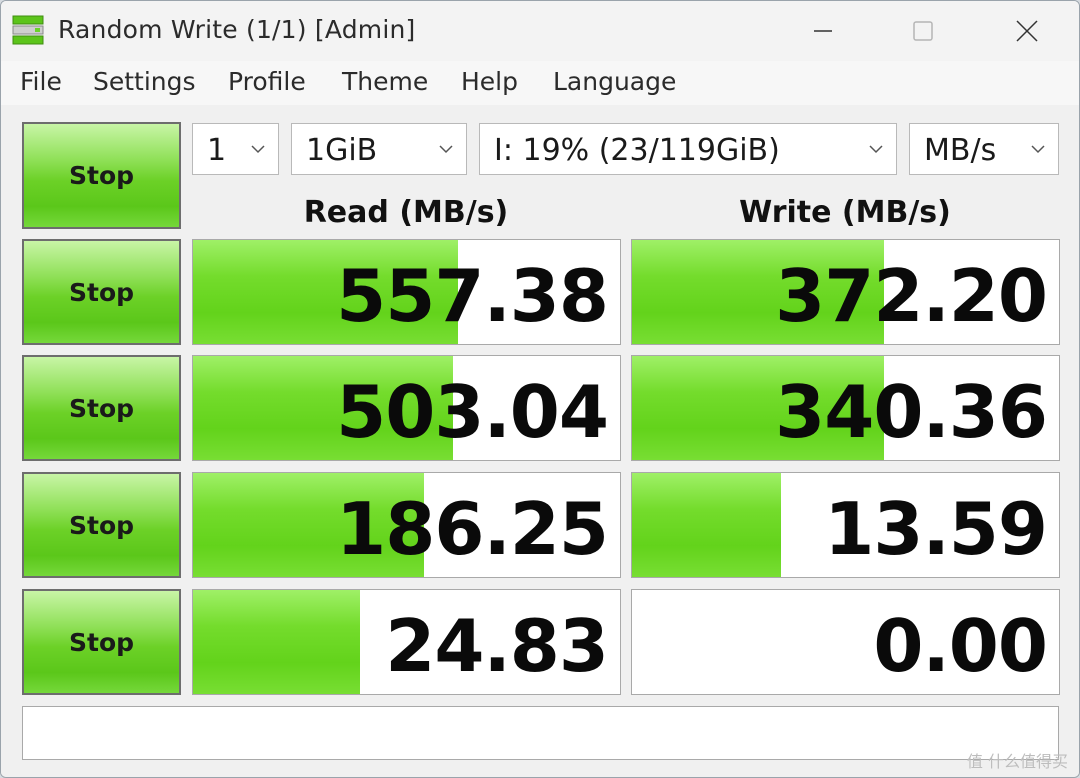 This screenshot has height=778, width=1080. I want to click on window-title: Random Write (1/1) [Admin], so click(237, 29).